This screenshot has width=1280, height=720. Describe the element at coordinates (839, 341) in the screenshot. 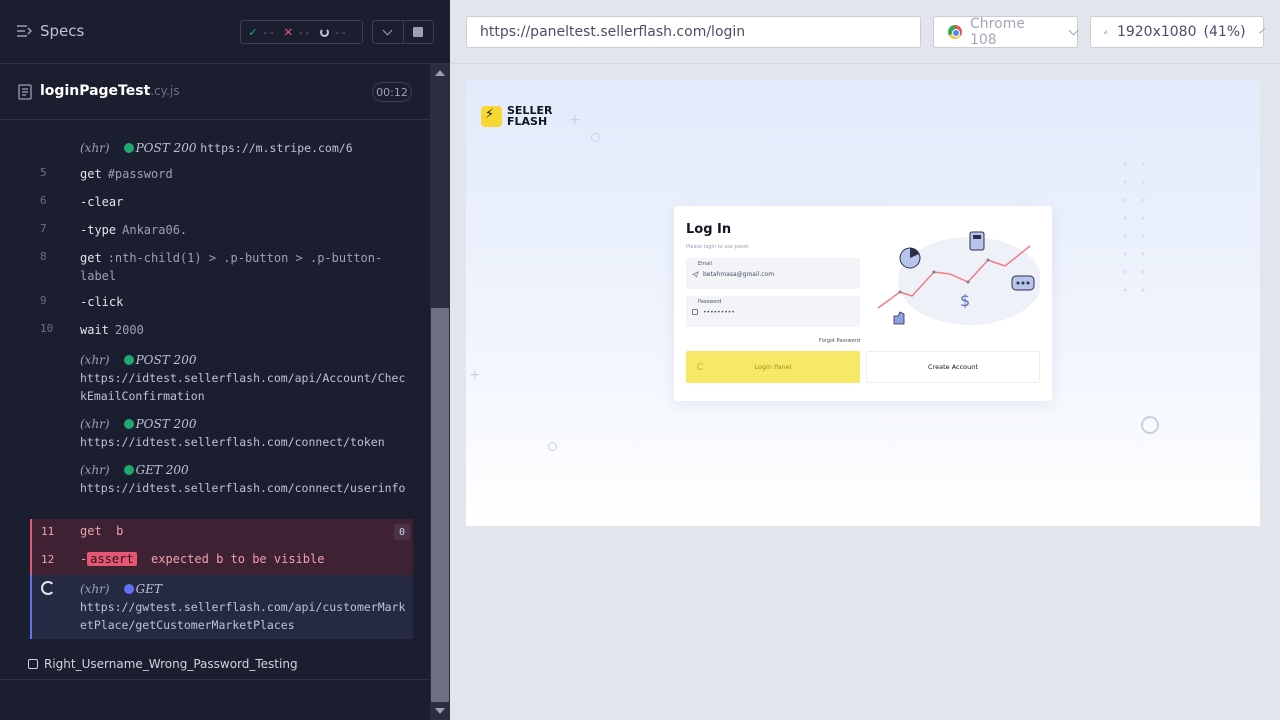

I see `forgot-password-link: Forgot Password` at that location.